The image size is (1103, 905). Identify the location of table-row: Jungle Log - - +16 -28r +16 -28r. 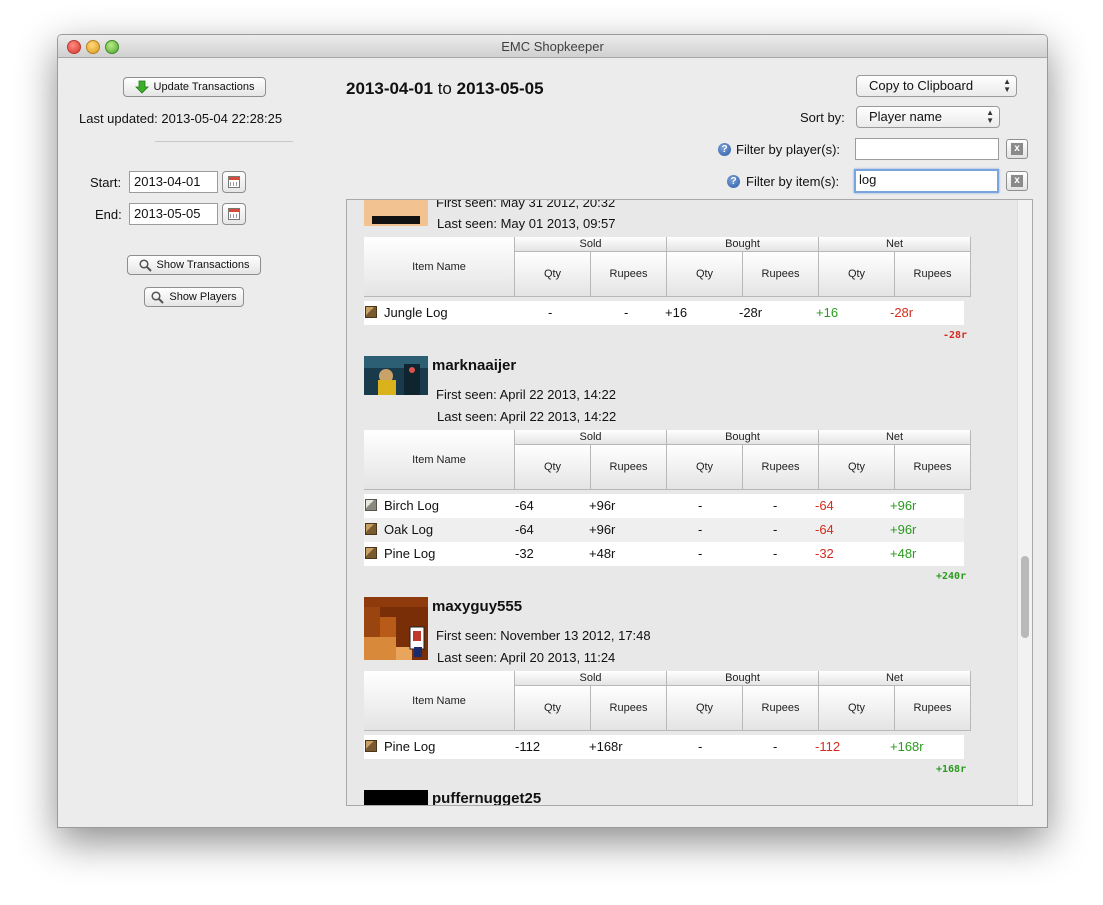
(664, 313).